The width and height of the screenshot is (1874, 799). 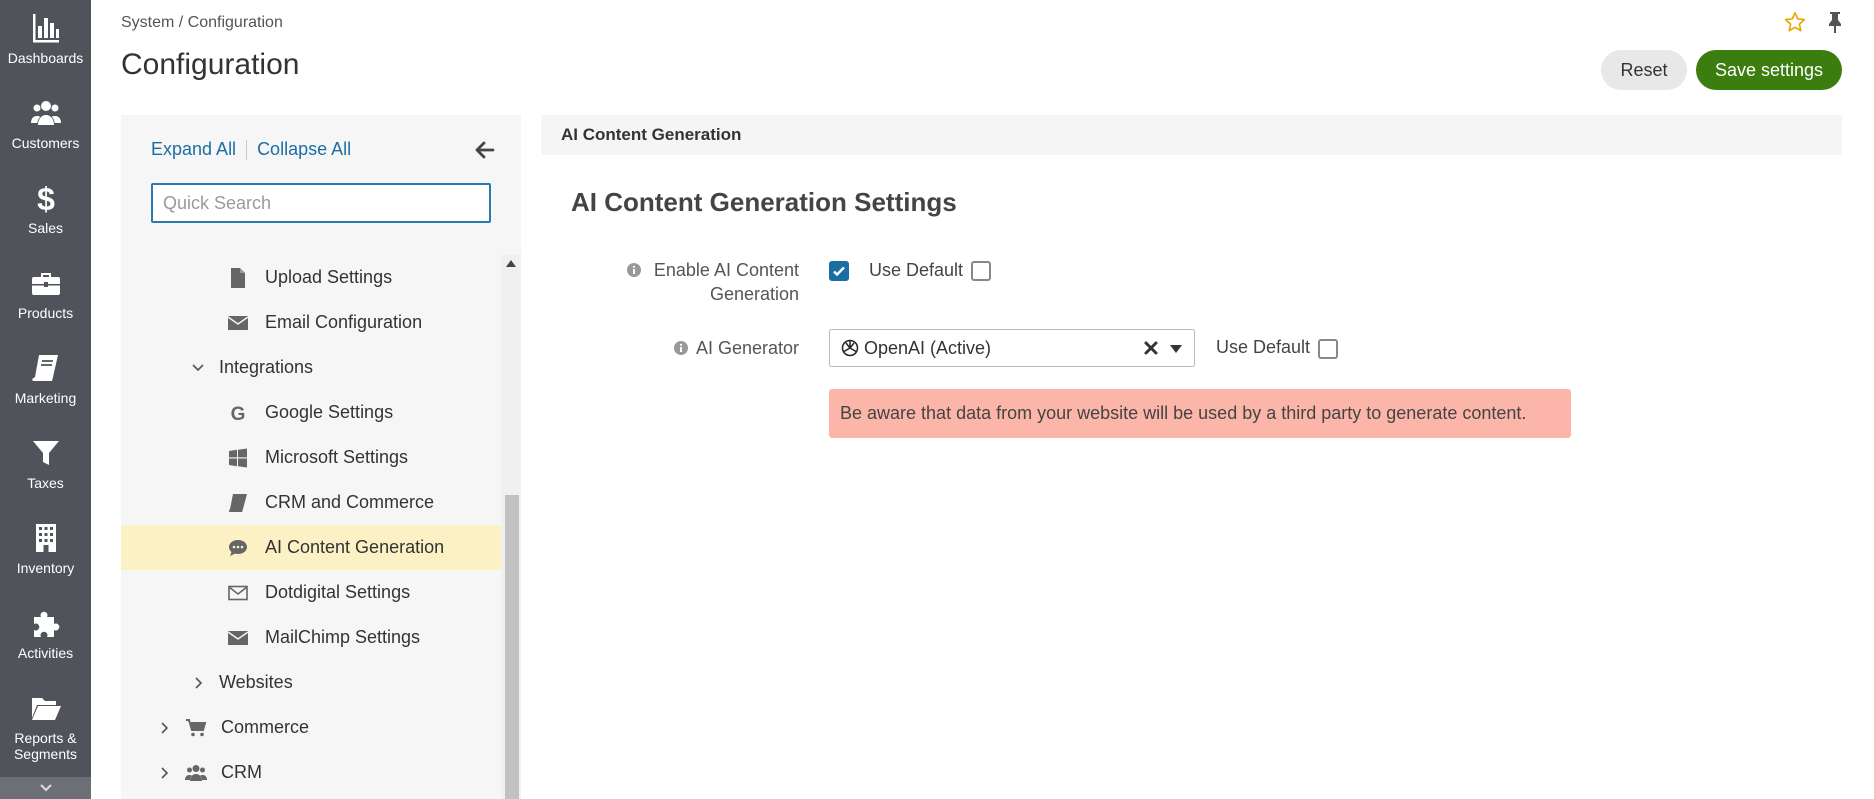 I want to click on tree-scrollbar-thumb, so click(x=512, y=647).